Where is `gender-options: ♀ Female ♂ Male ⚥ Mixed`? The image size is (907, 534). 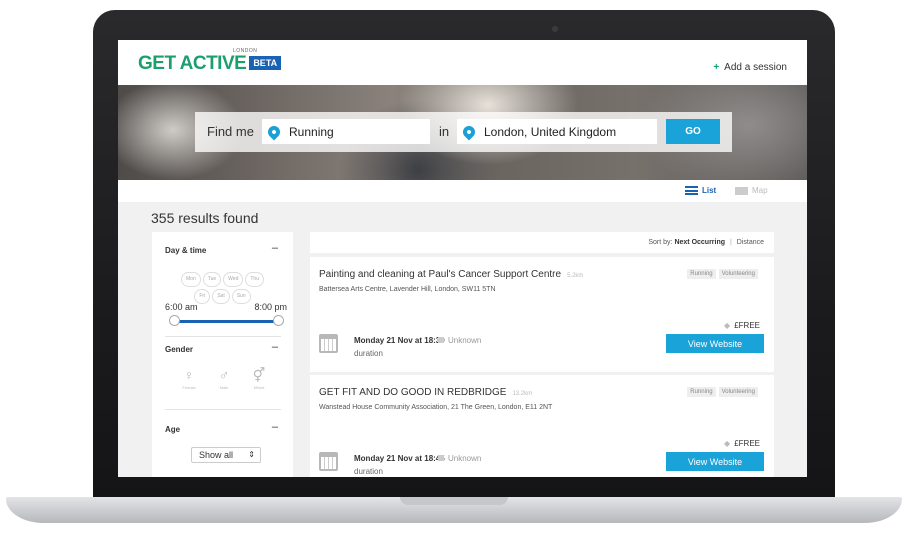
gender-options: ♀ Female ♂ Male ⚥ Mixed is located at coordinates (224, 379).